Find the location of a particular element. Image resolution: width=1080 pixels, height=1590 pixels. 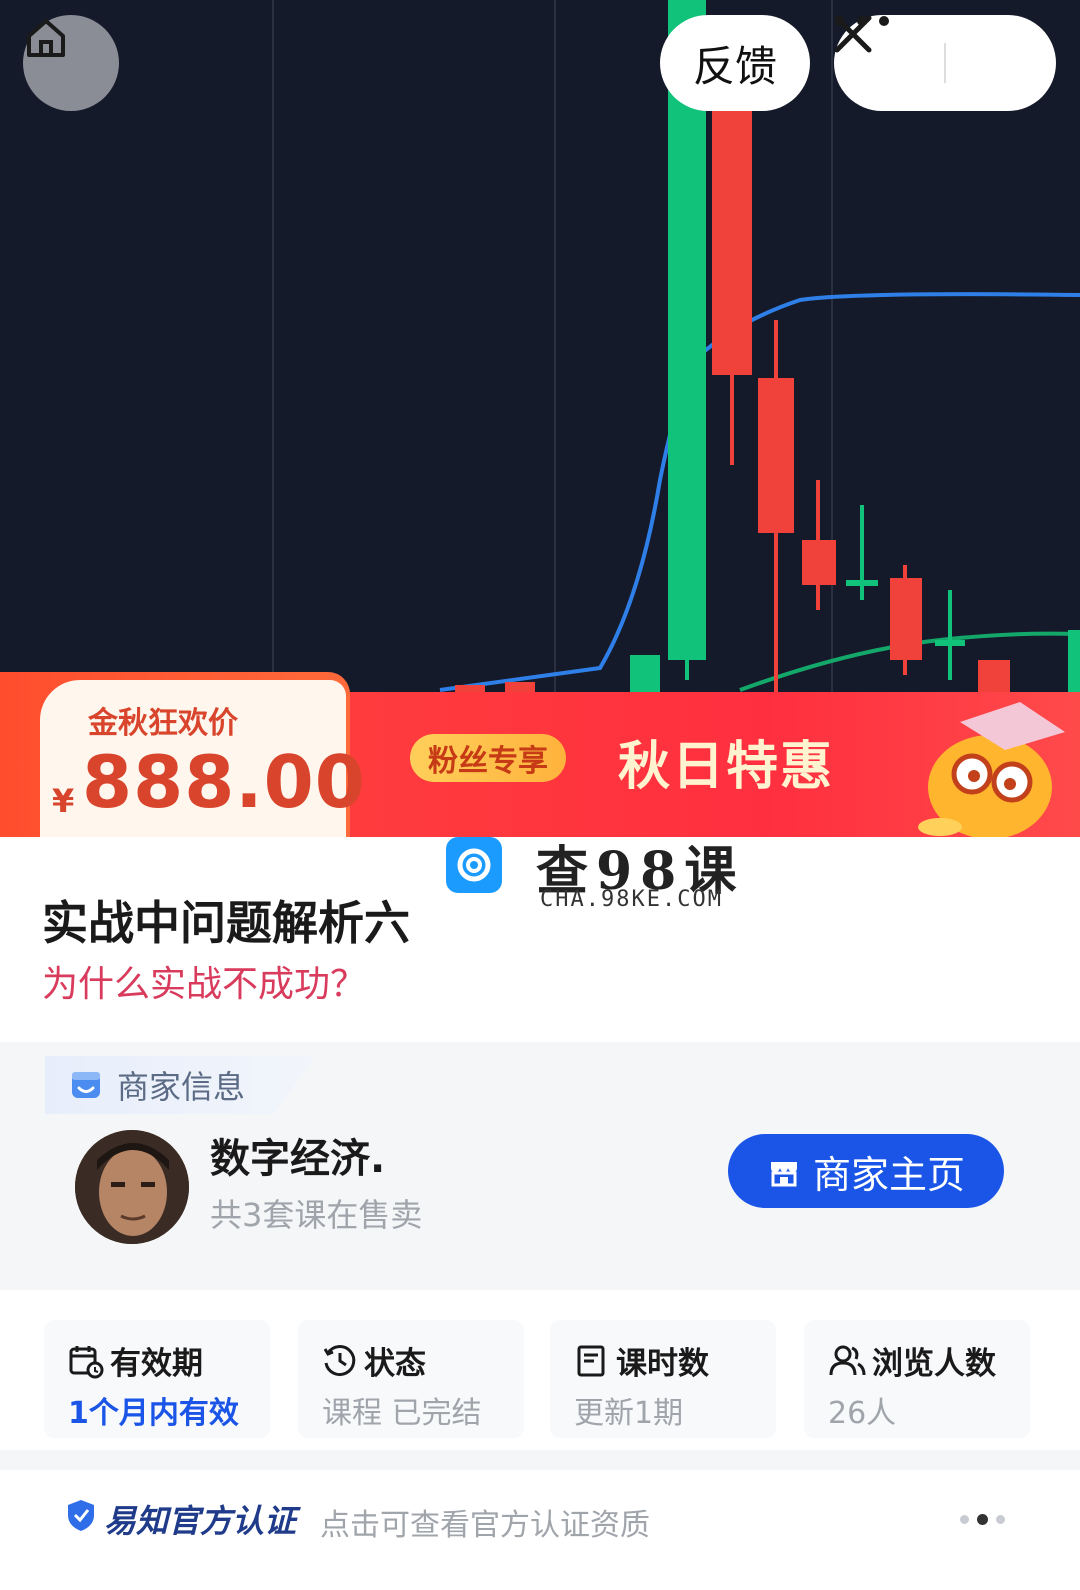

store-icon is located at coordinates (783, 1174).